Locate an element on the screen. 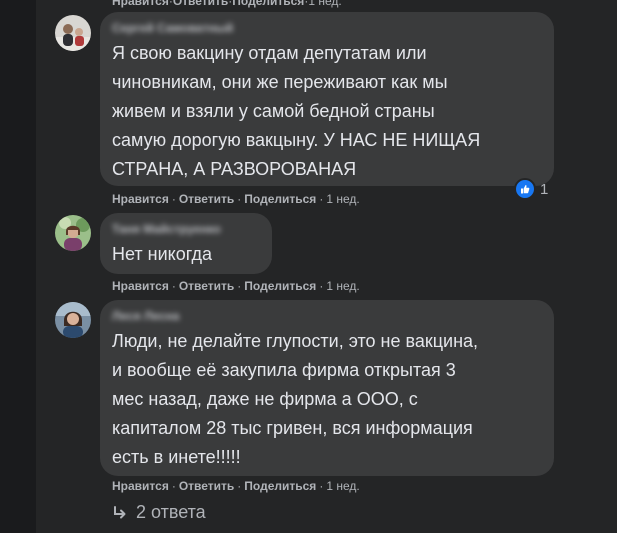 The height and width of the screenshot is (533, 617). comment-bubble: Таня Майструенко Нет никогда is located at coordinates (186, 243).